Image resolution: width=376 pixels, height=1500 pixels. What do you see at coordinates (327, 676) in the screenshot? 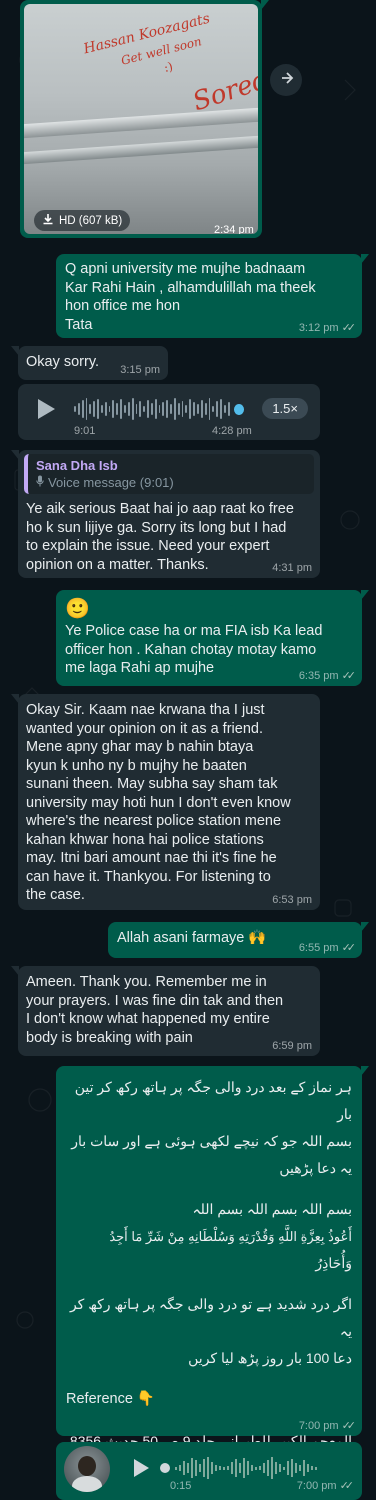
I see `message-time: 6:35 pm ✓✓` at bounding box center [327, 676].